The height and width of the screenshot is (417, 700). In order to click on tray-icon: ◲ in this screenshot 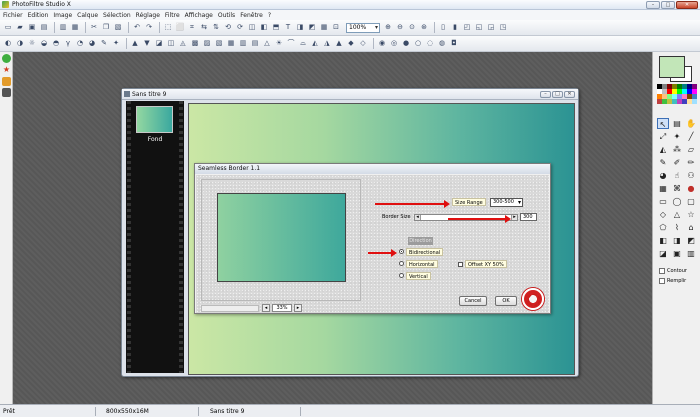, I will do `click(491, 28)`.